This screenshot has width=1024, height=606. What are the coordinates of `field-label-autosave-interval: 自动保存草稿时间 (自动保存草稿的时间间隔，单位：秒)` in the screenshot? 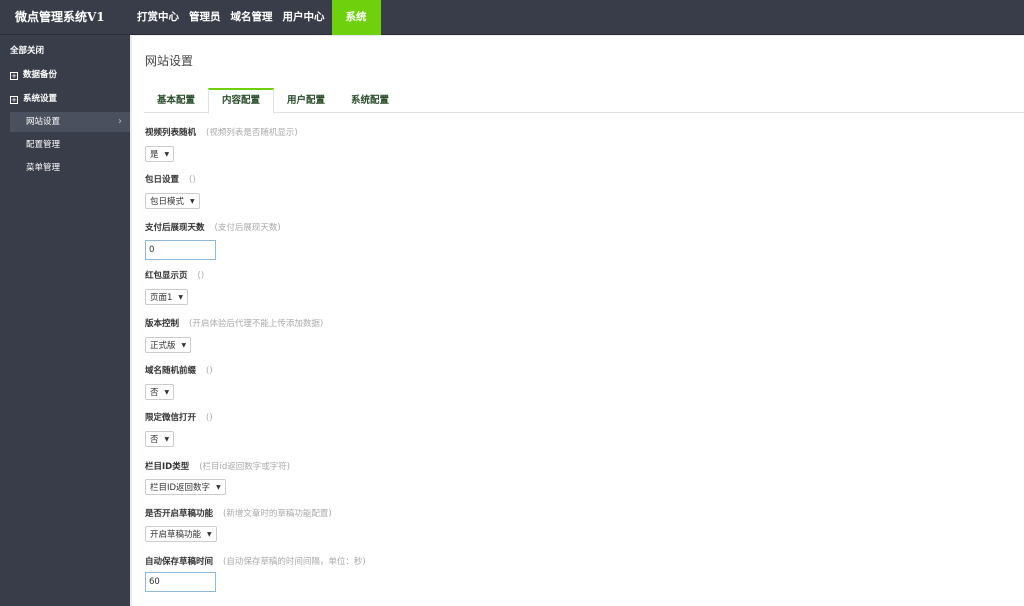 It's located at (255, 561).